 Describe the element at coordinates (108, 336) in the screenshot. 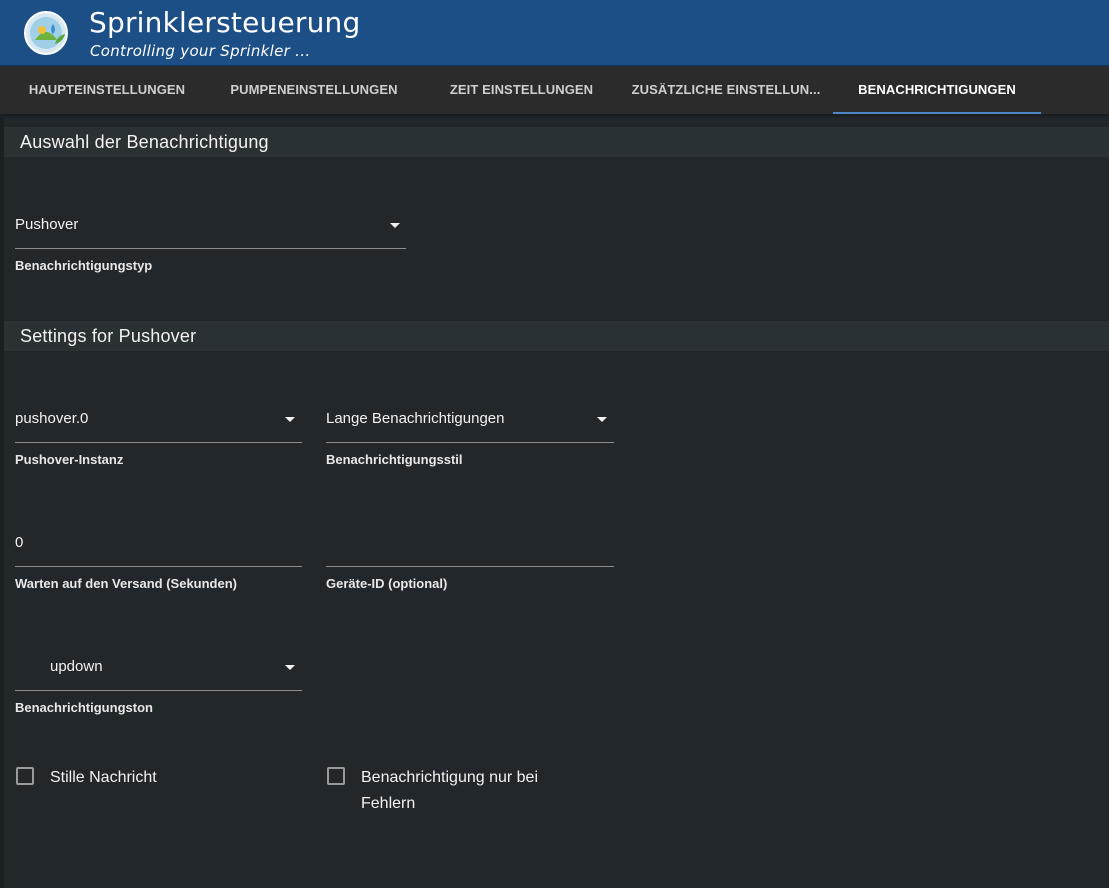

I see `section-title-pushover: Settings for Pushover` at that location.